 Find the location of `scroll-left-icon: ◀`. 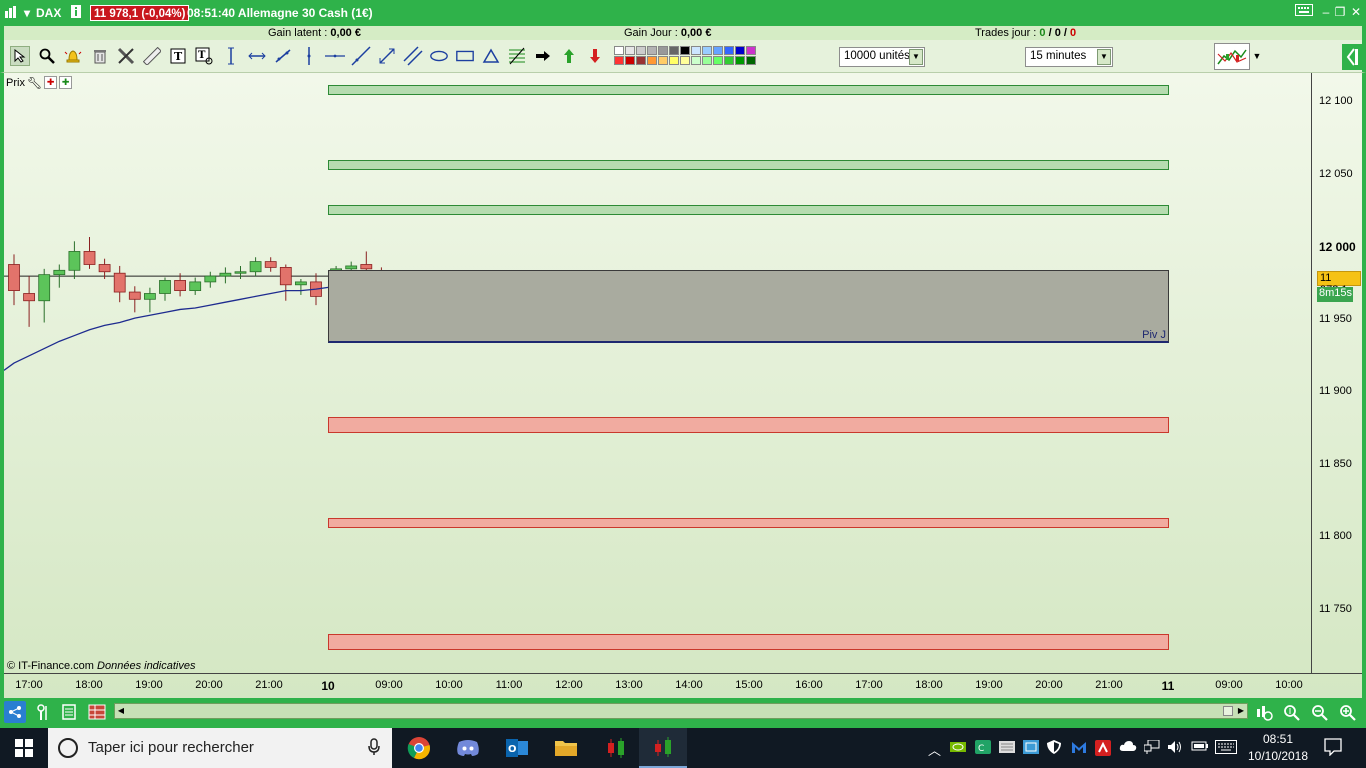

scroll-left-icon: ◀ is located at coordinates (121, 711).